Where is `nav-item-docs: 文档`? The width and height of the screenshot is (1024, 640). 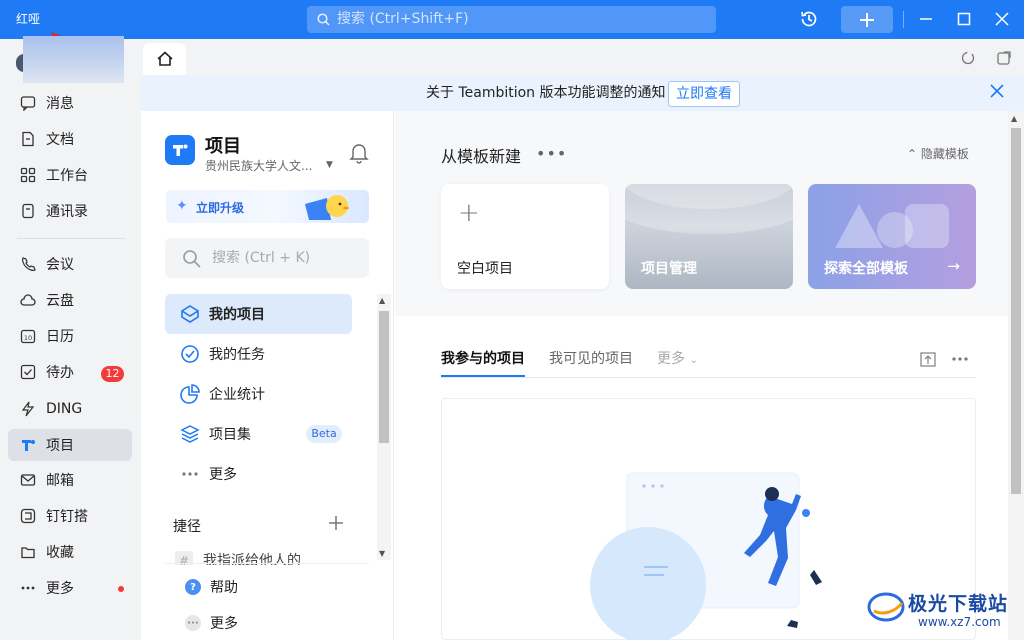 nav-item-docs: 文档 is located at coordinates (70, 139).